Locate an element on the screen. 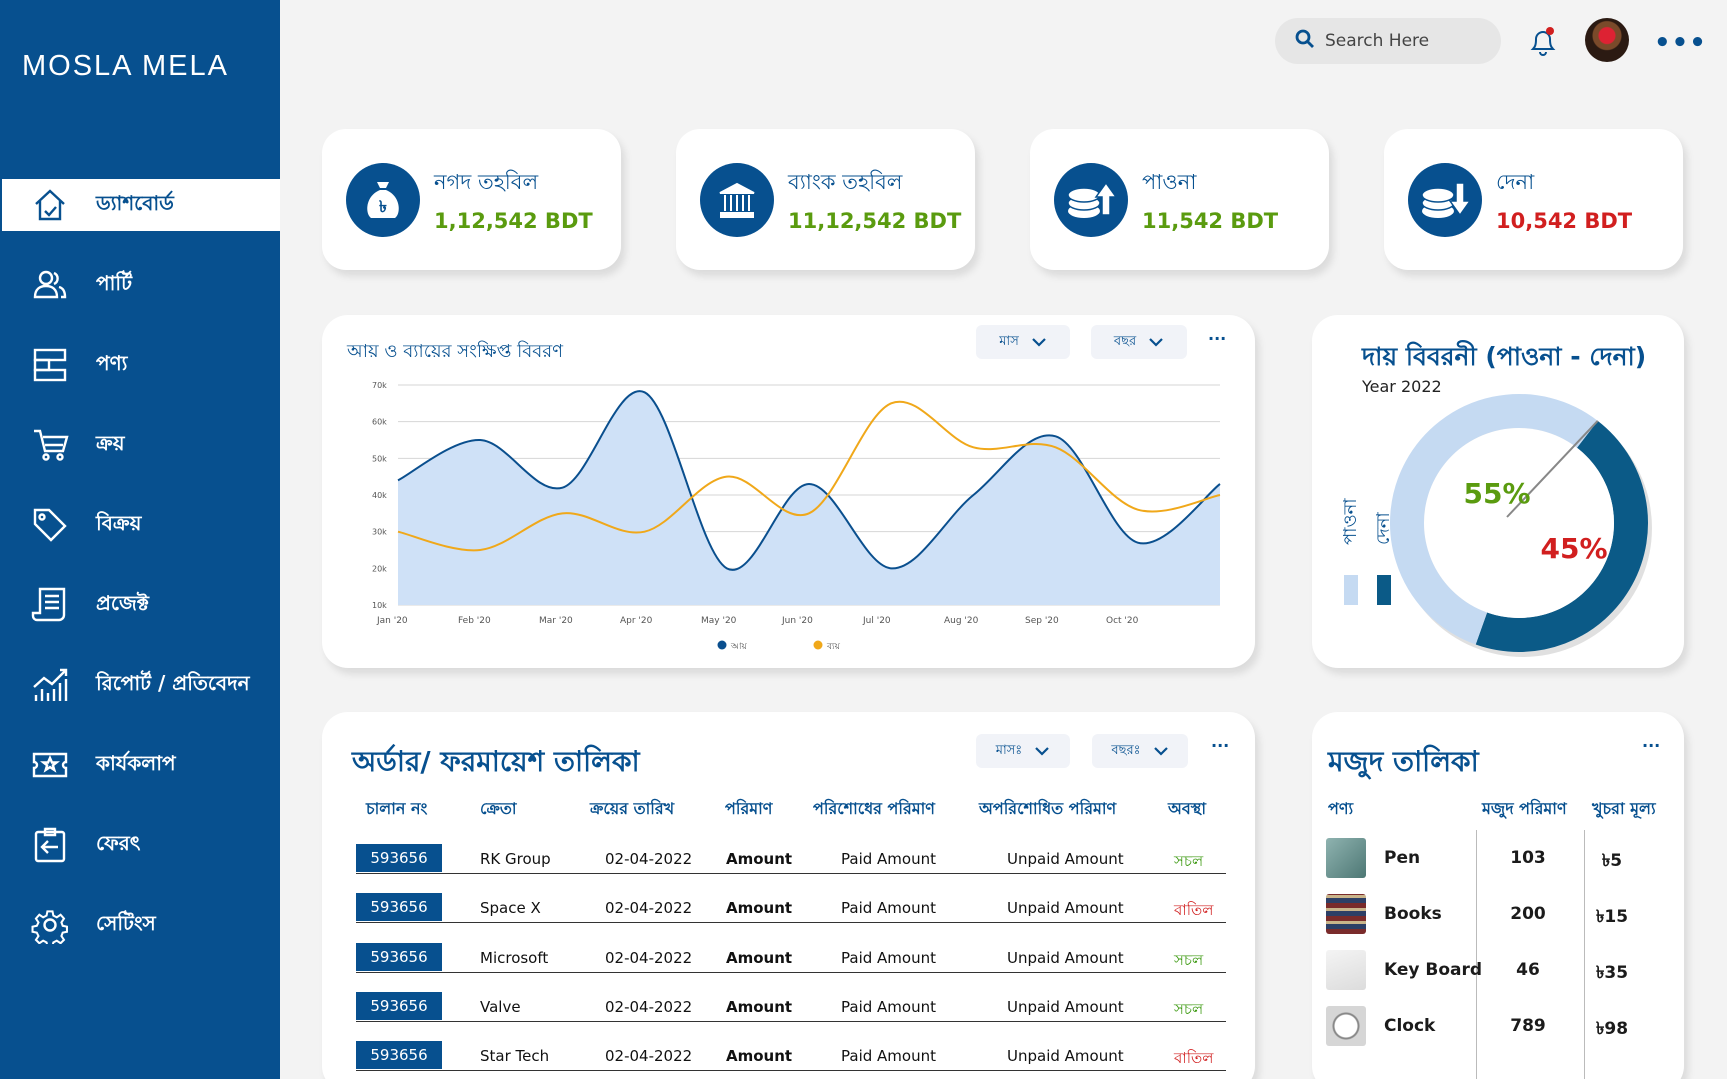 The width and height of the screenshot is (1727, 1079). sidebar-item-settings: সেটিংস is located at coordinates (141, 925).